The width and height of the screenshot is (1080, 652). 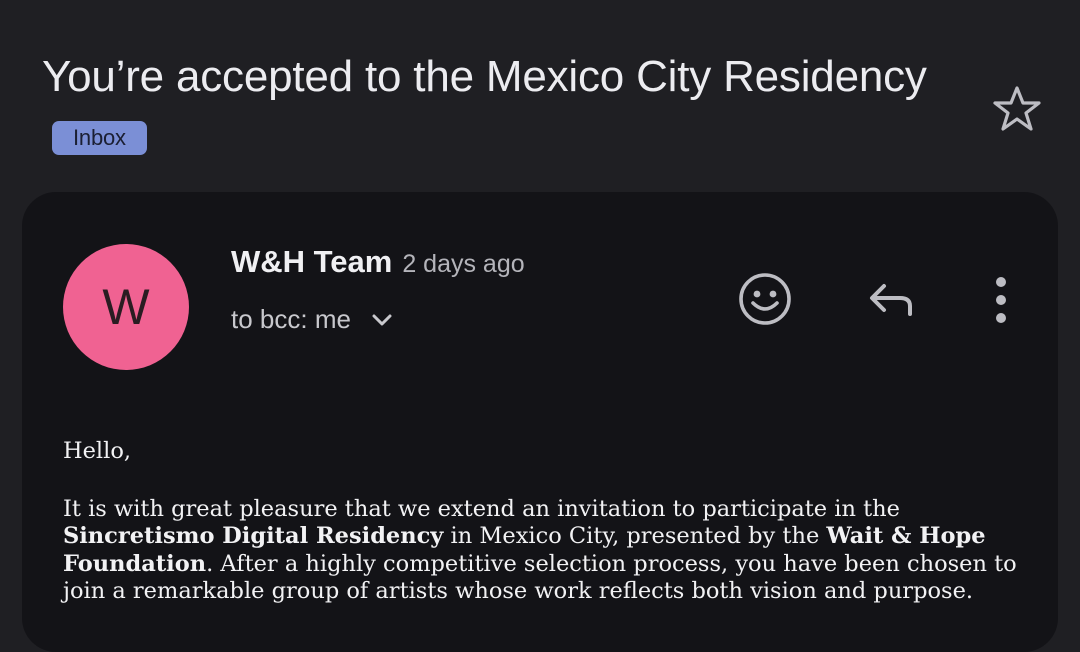 What do you see at coordinates (382, 319) in the screenshot?
I see `chevron-down-icon` at bounding box center [382, 319].